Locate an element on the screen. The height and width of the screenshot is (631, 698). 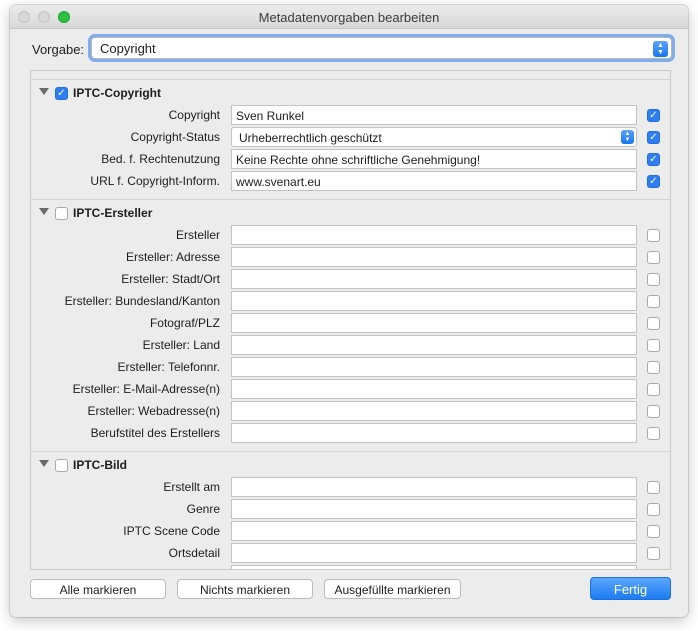
title-bar: Metadatenvorgaben bearbeiten is located at coordinates (349, 17).